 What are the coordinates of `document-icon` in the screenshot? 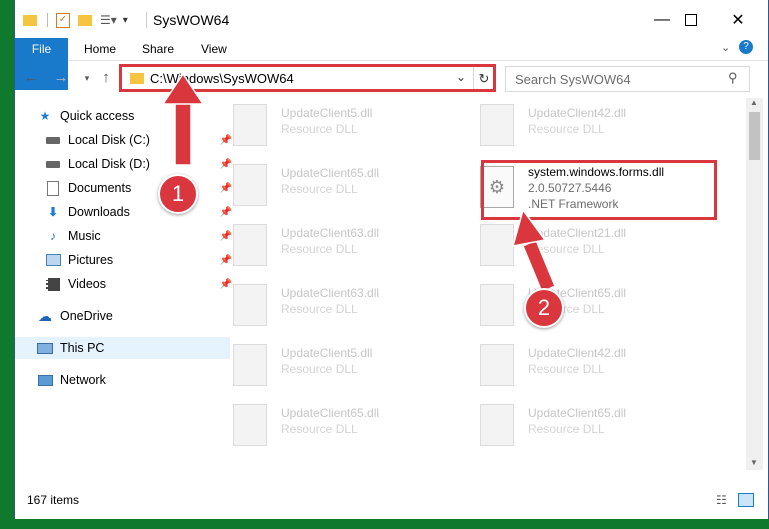 It's located at (53, 188).